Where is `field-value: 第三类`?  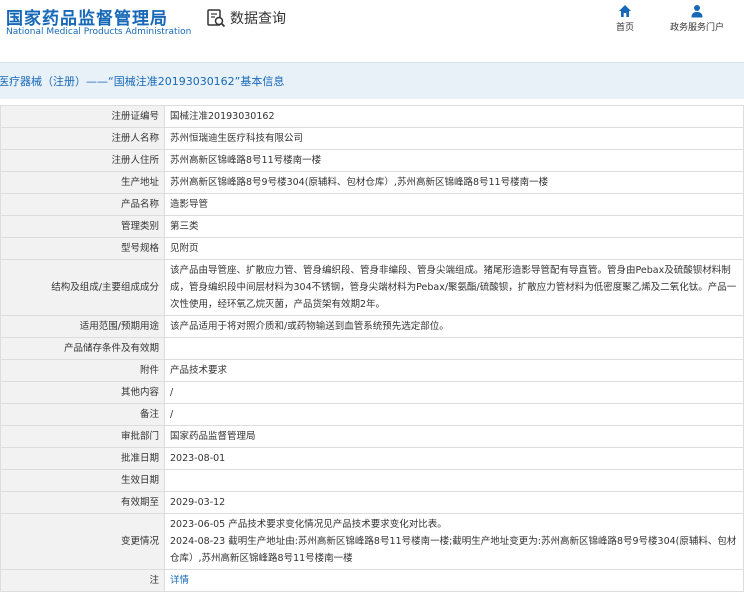
field-value: 第三类 is located at coordinates (454, 226).